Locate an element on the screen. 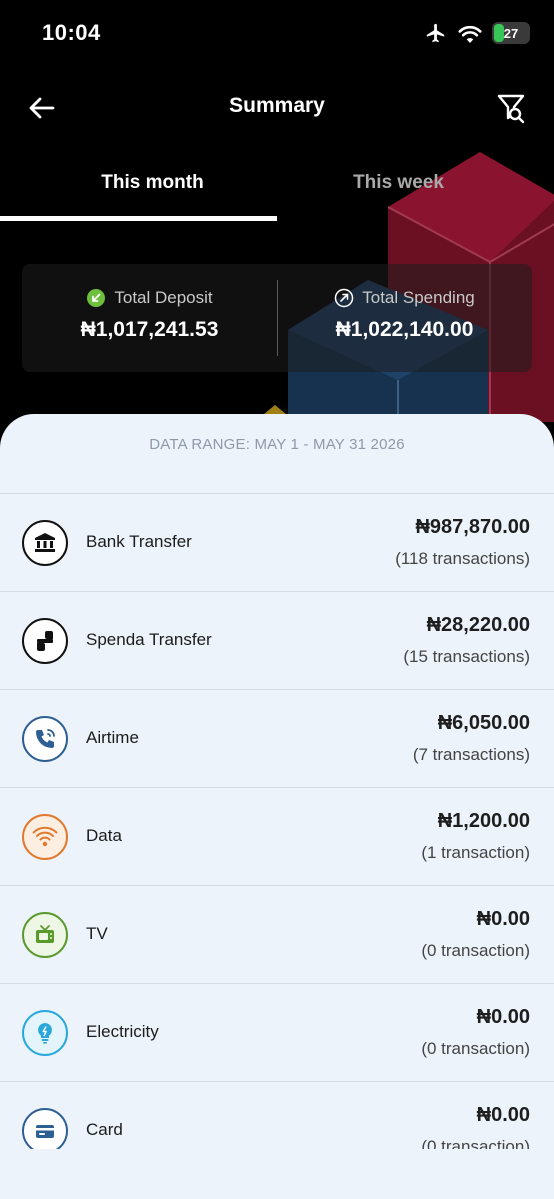 The width and height of the screenshot is (554, 1199). card-icon is located at coordinates (45, 1128).